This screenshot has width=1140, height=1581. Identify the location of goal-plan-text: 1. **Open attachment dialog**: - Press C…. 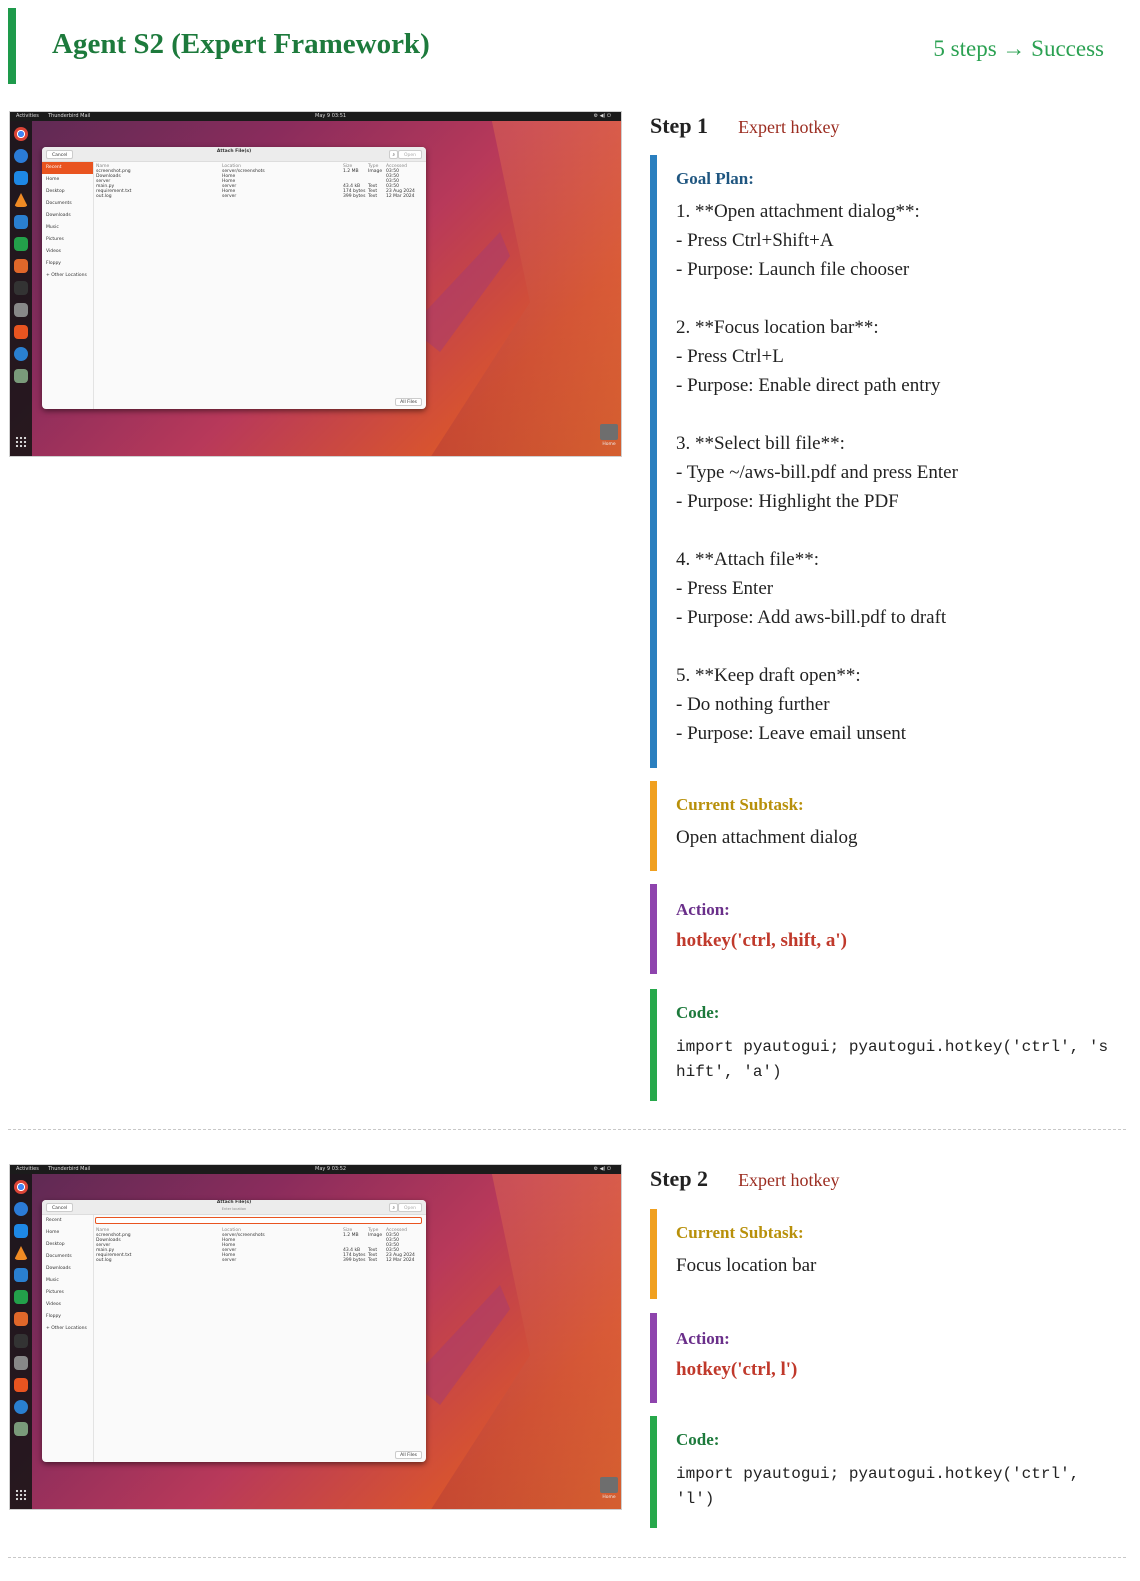
(817, 472).